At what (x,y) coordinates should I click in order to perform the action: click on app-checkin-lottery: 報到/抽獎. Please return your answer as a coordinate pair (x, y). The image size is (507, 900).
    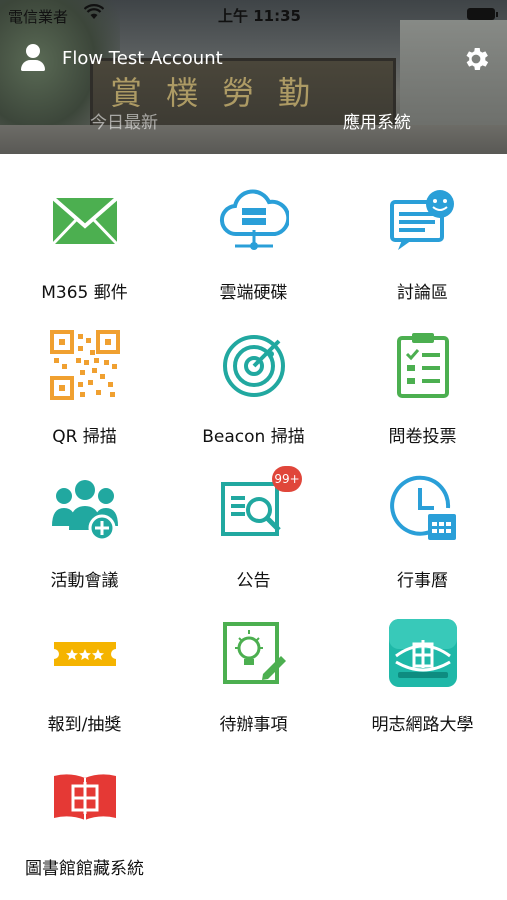
    Looking at the image, I should click on (84, 660).